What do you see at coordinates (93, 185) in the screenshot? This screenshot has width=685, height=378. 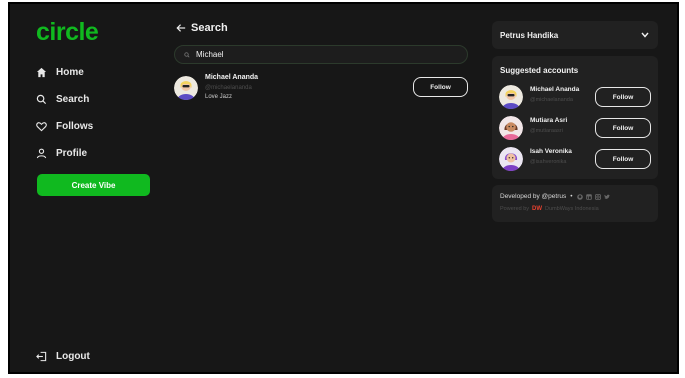 I see `create-vibe-button: Create Vibe` at bounding box center [93, 185].